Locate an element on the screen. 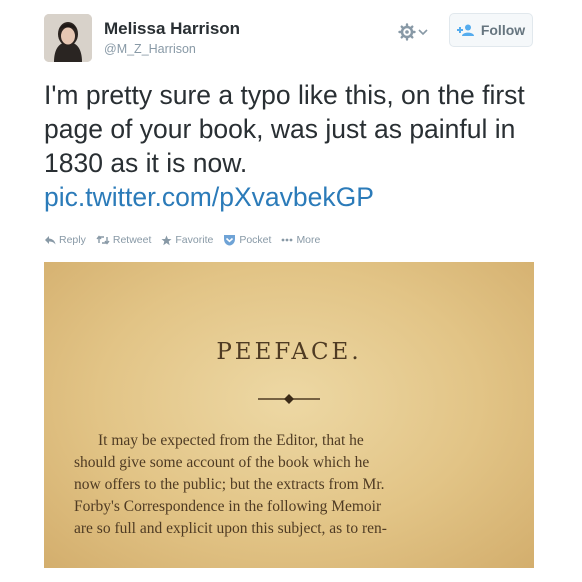 Image resolution: width=582 pixels, height=582 pixels. avatar-image is located at coordinates (68, 38).